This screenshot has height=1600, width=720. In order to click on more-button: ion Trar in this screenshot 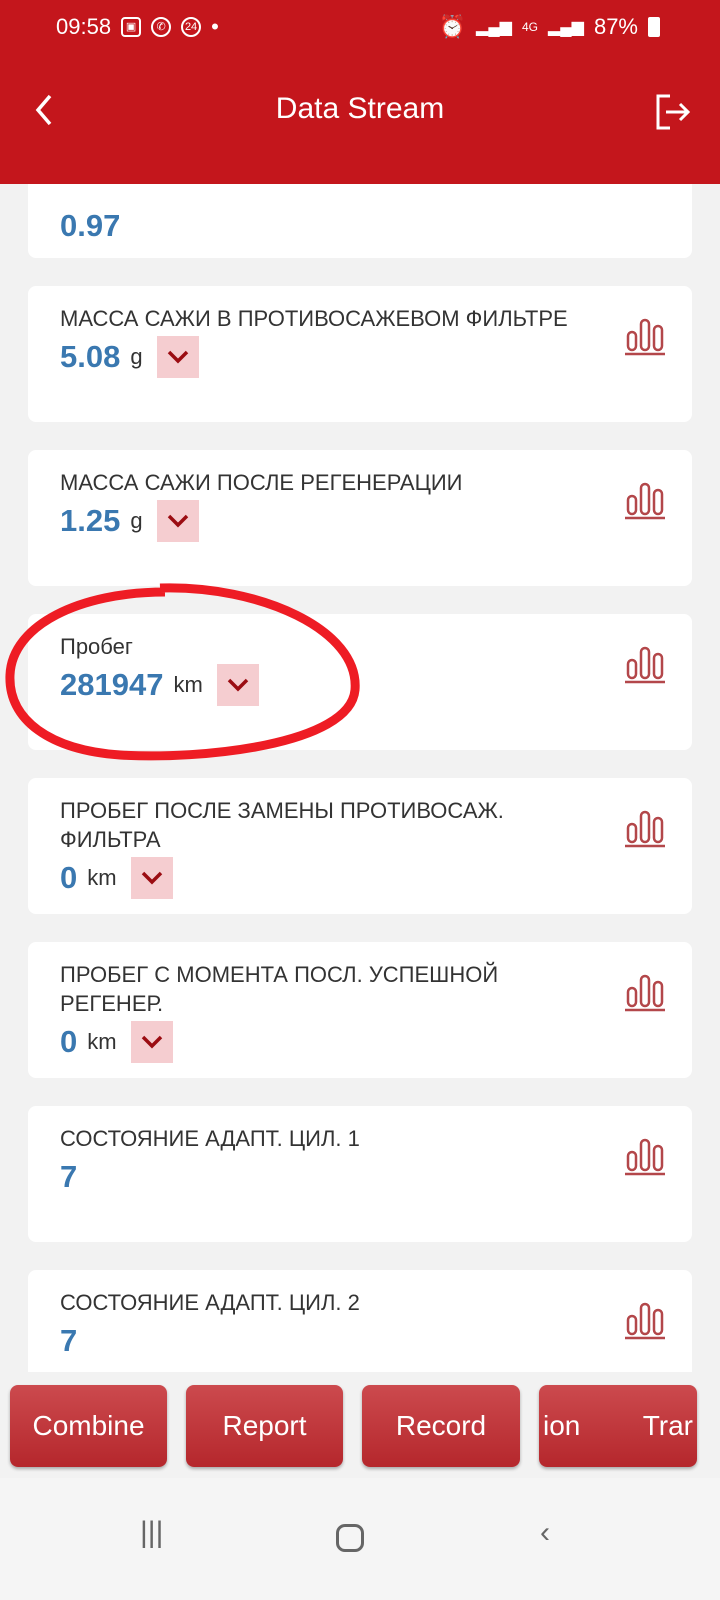, I will do `click(618, 1426)`.